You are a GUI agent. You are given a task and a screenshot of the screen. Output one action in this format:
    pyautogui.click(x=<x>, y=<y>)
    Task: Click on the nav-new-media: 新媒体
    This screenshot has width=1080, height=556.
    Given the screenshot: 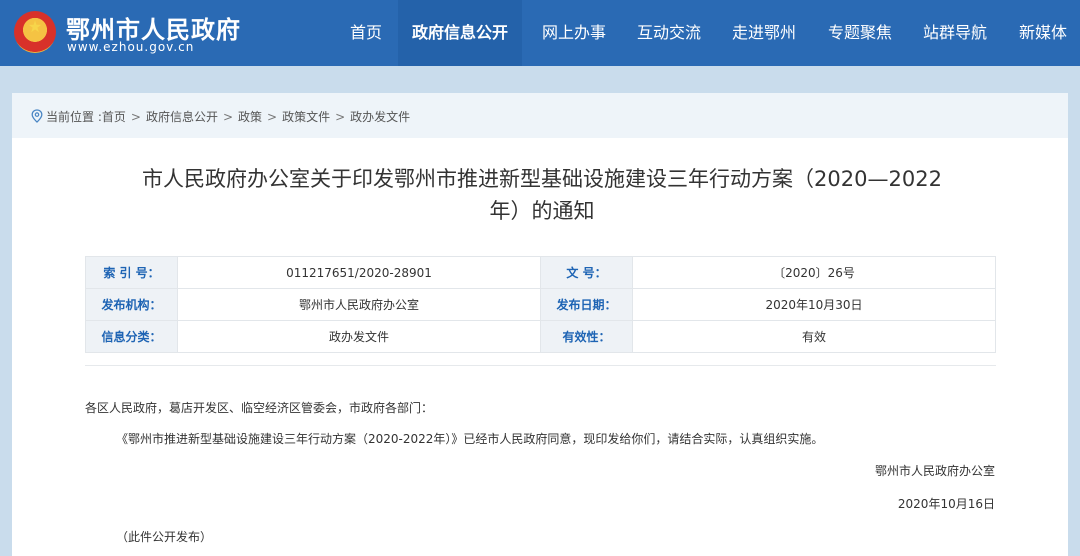 What is the action you would take?
    pyautogui.click(x=1043, y=33)
    